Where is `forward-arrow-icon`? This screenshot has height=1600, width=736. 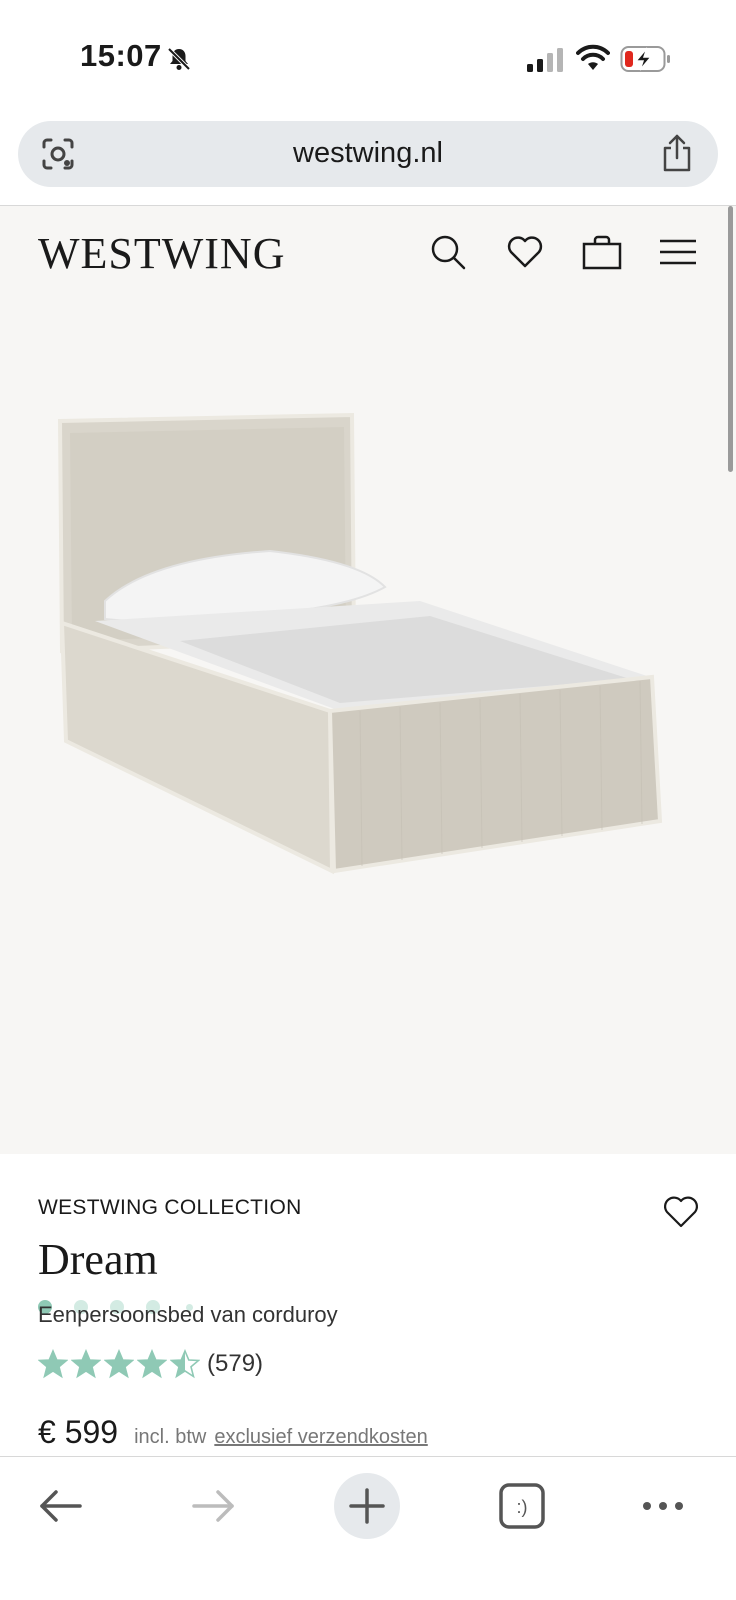 forward-arrow-icon is located at coordinates (213, 1506).